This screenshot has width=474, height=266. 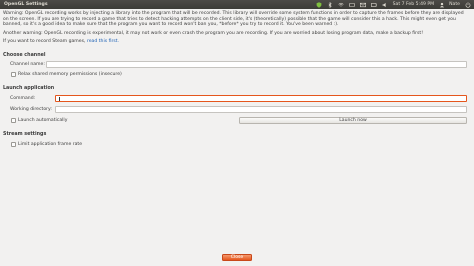 I want to click on launch-application-heading: Launch application, so click(x=29, y=88).